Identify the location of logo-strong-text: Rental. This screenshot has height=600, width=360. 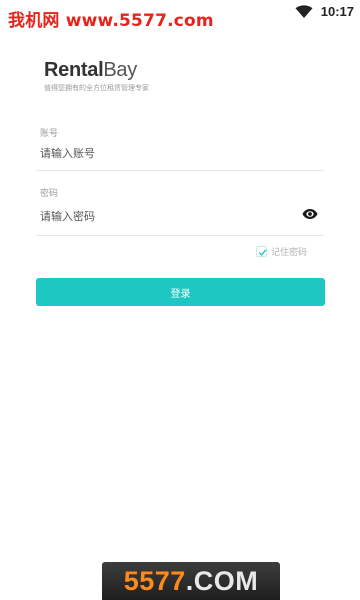
(74, 70).